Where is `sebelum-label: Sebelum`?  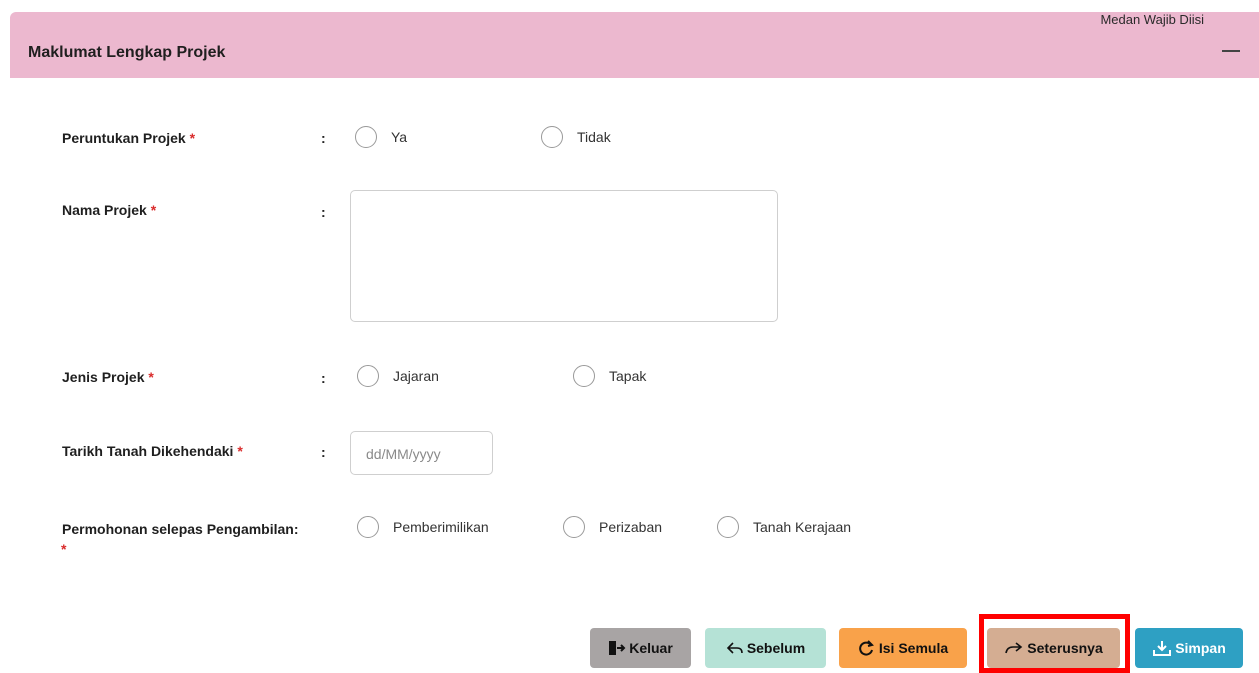 sebelum-label: Sebelum is located at coordinates (776, 648).